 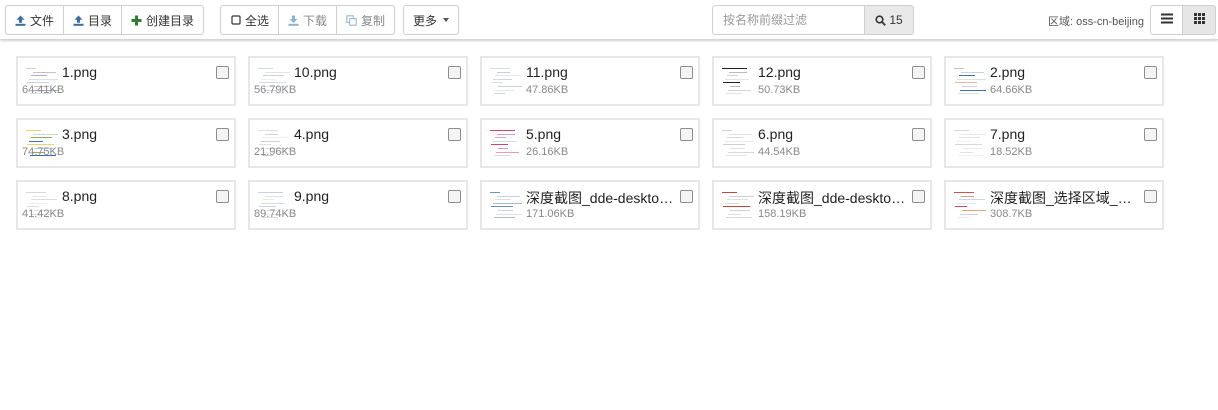 I want to click on file-size: 18.52KB, so click(x=1011, y=152).